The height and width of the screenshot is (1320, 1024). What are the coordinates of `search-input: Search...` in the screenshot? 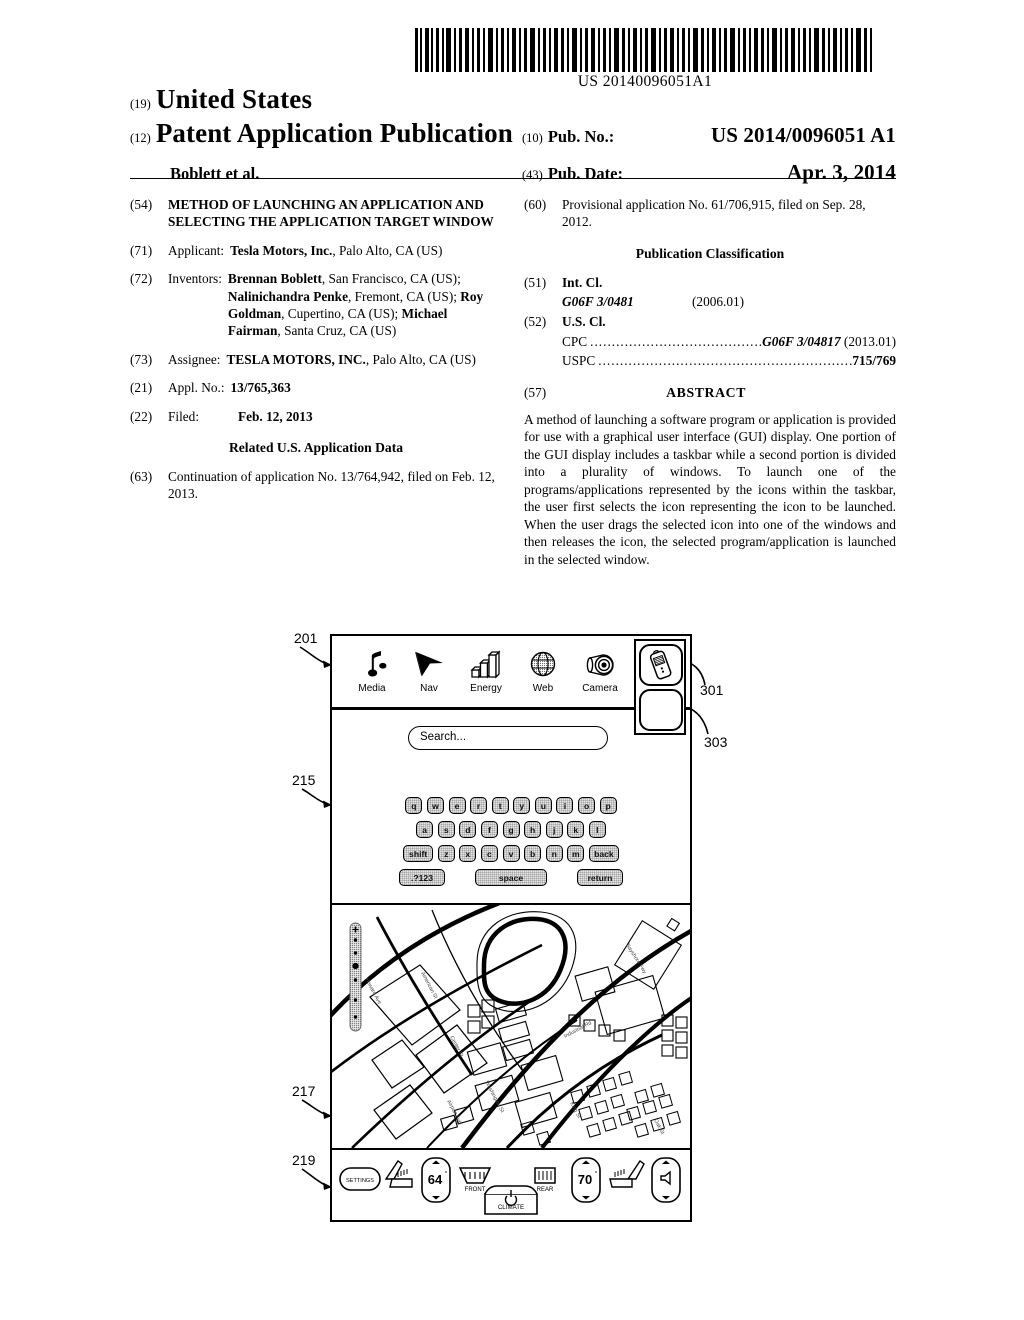 It's located at (508, 738).